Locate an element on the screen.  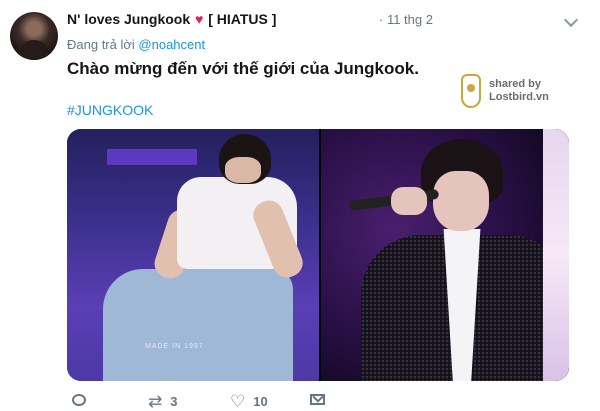
dm-button is located at coordinates (321, 399).